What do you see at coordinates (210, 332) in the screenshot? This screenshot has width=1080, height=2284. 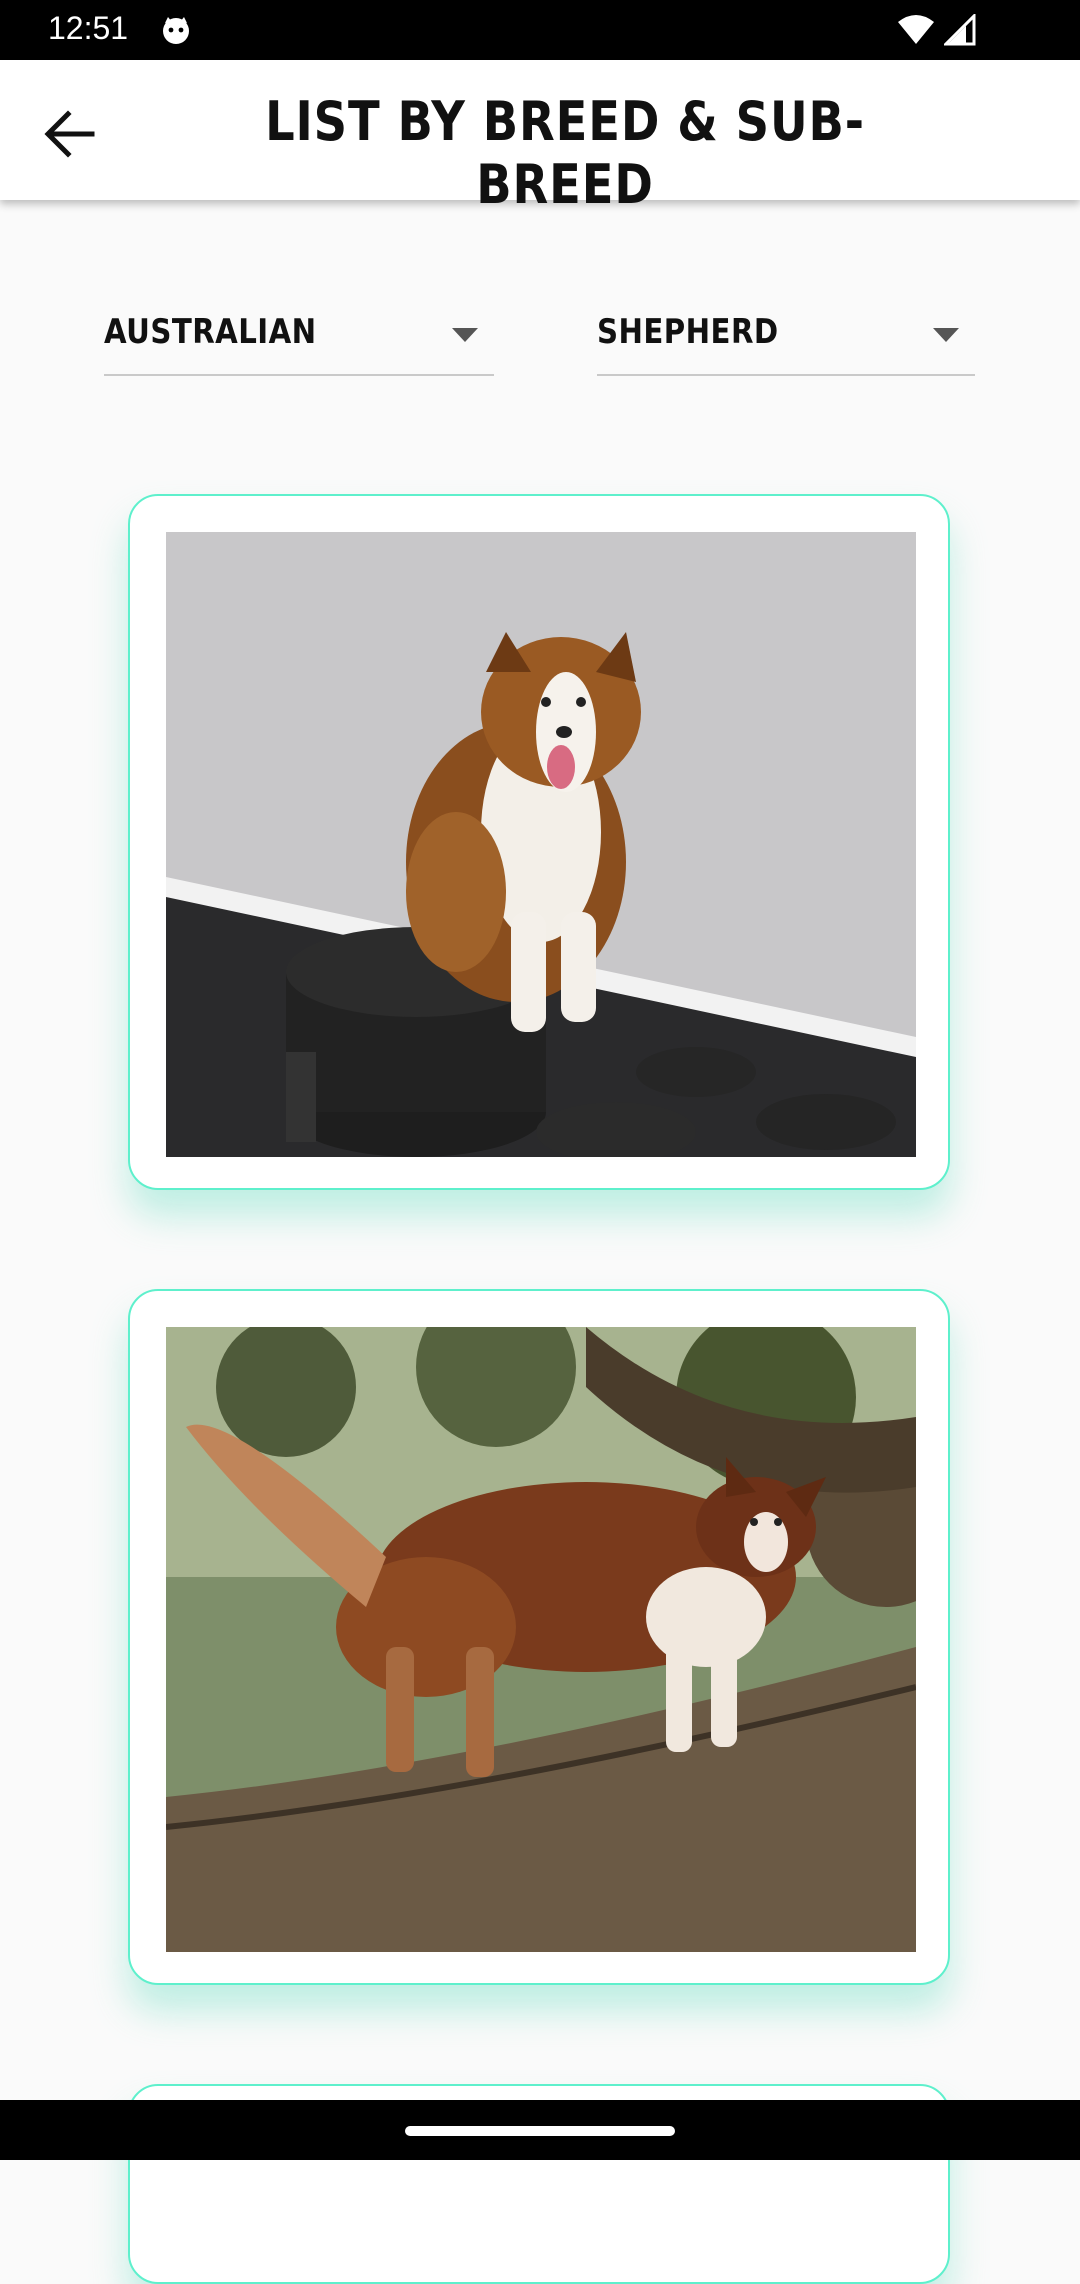 I see `breed-dropdown-value: Australian` at bounding box center [210, 332].